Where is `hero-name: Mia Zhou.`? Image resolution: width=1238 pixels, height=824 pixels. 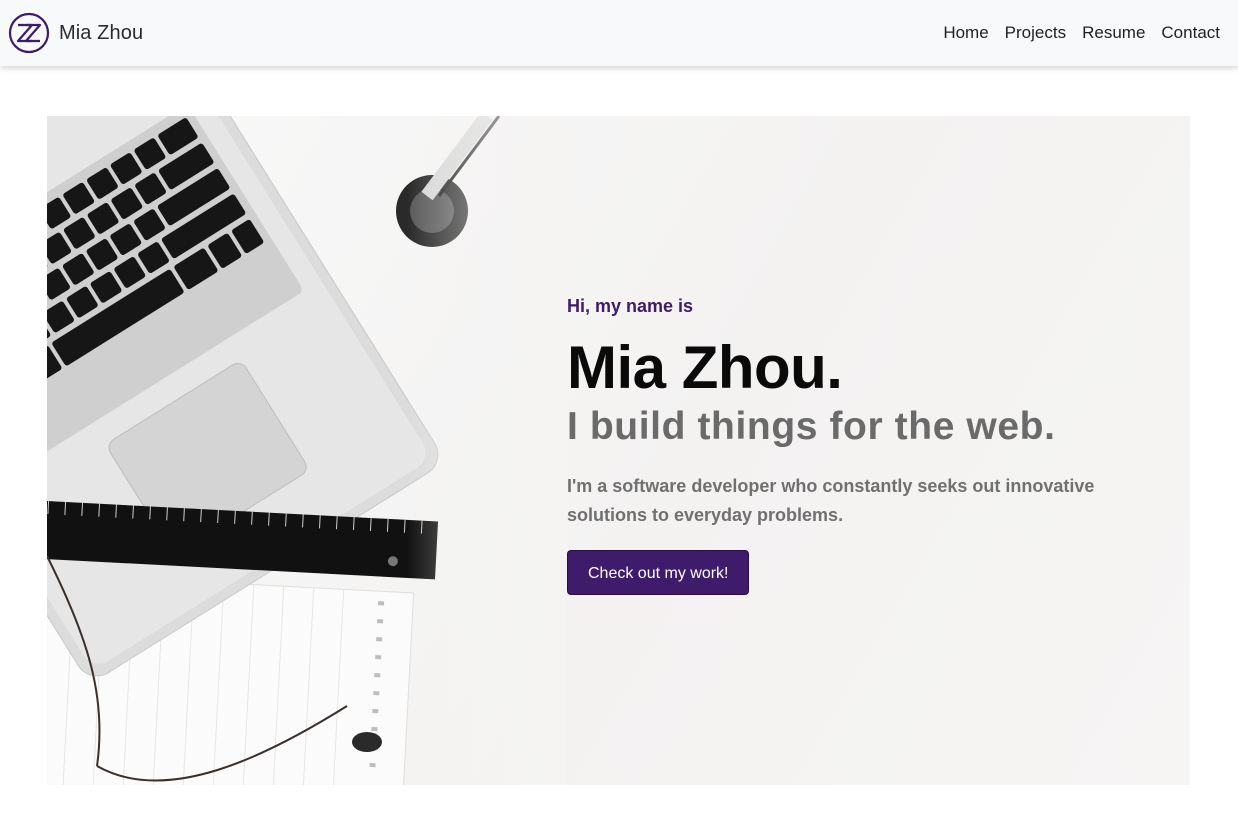
hero-name: Mia Zhou. is located at coordinates (705, 367).